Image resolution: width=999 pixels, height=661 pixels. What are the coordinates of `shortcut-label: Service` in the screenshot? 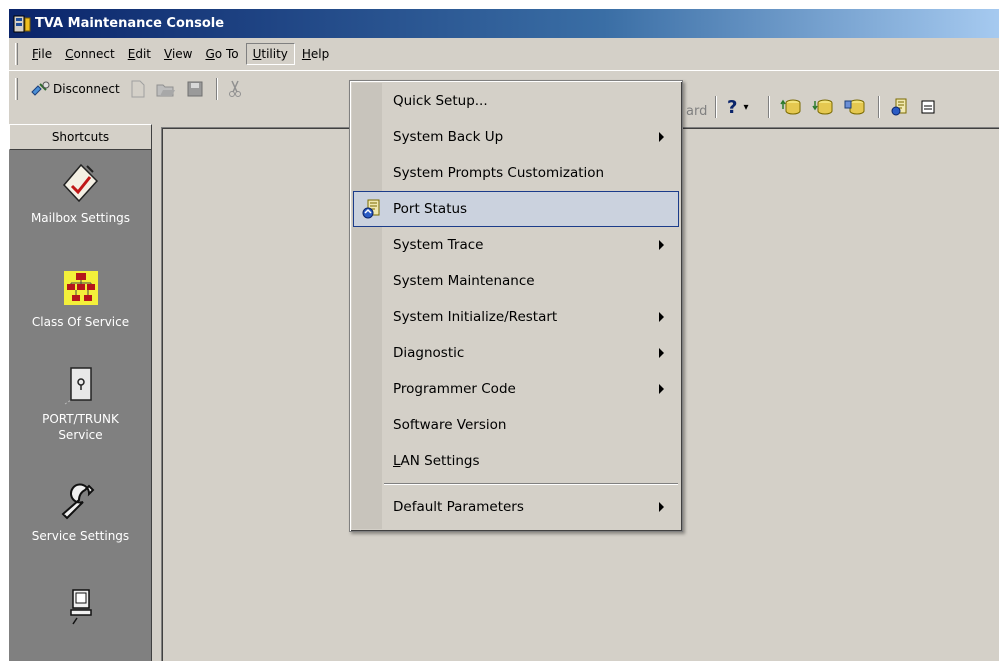 It's located at (80, 435).